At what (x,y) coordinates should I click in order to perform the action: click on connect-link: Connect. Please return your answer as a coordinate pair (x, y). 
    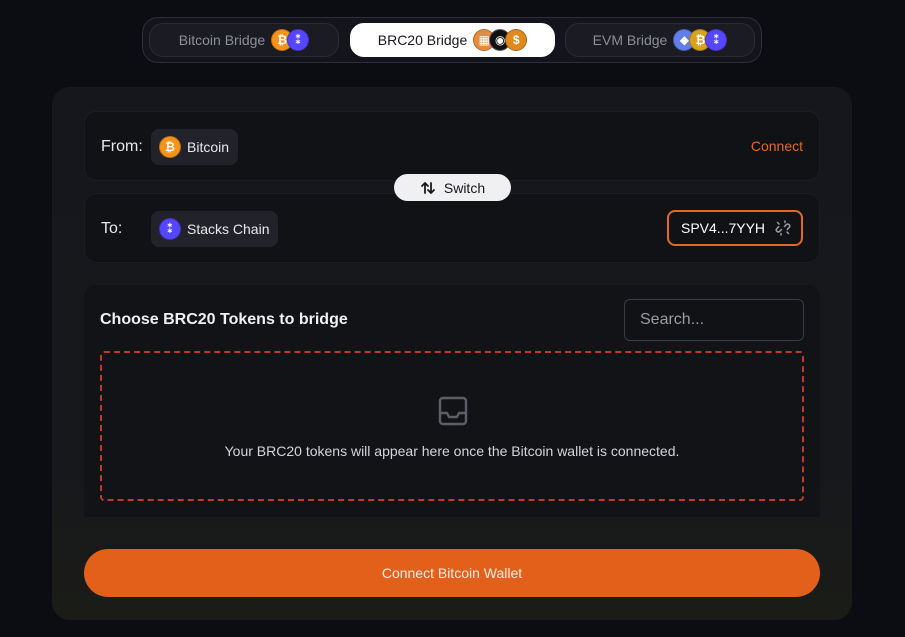
    Looking at the image, I should click on (777, 146).